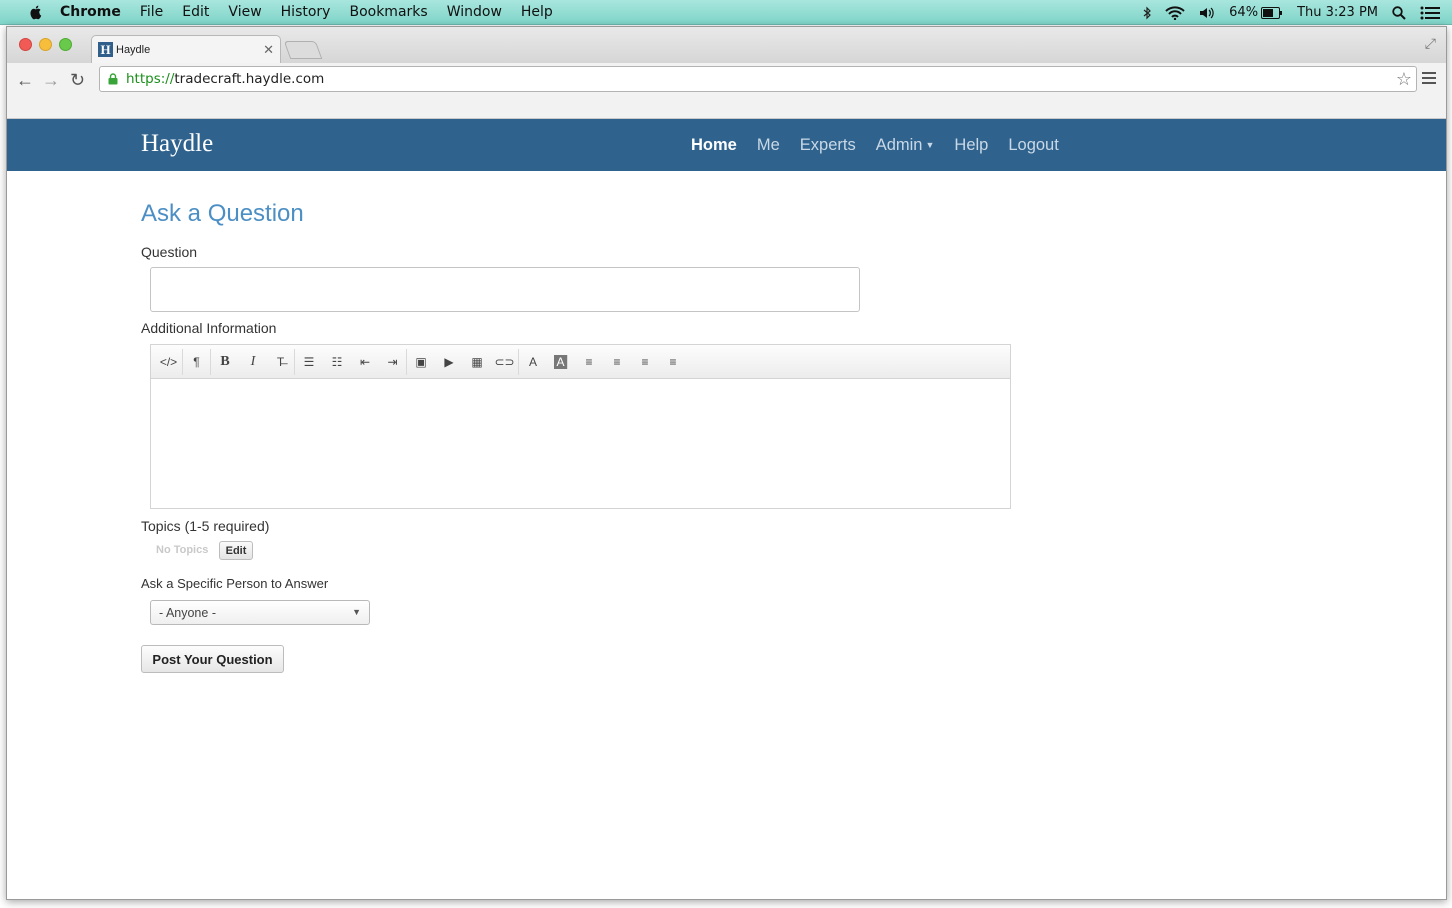  I want to click on question-input, so click(505, 289).